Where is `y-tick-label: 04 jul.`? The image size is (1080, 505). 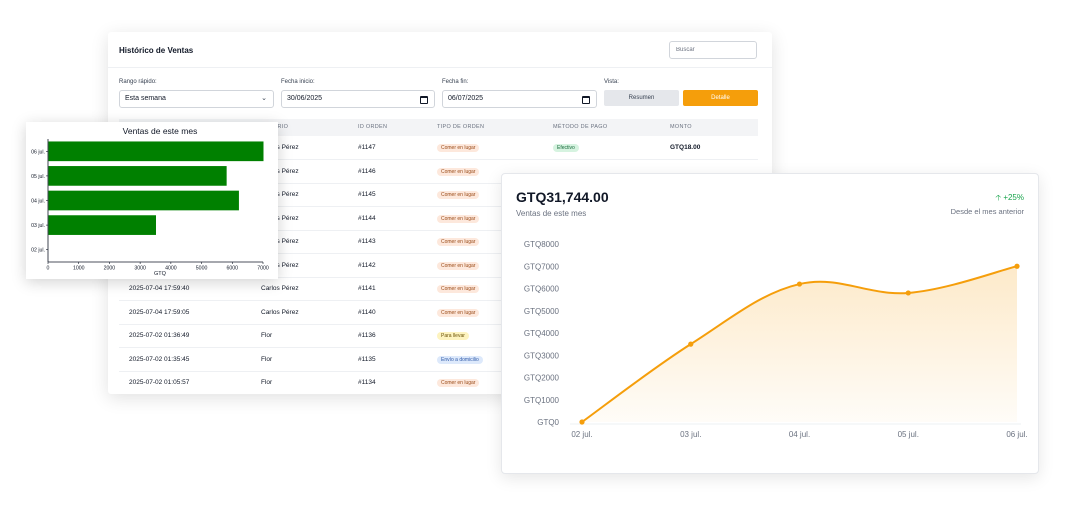
y-tick-label: 04 jul. is located at coordinates (38, 202).